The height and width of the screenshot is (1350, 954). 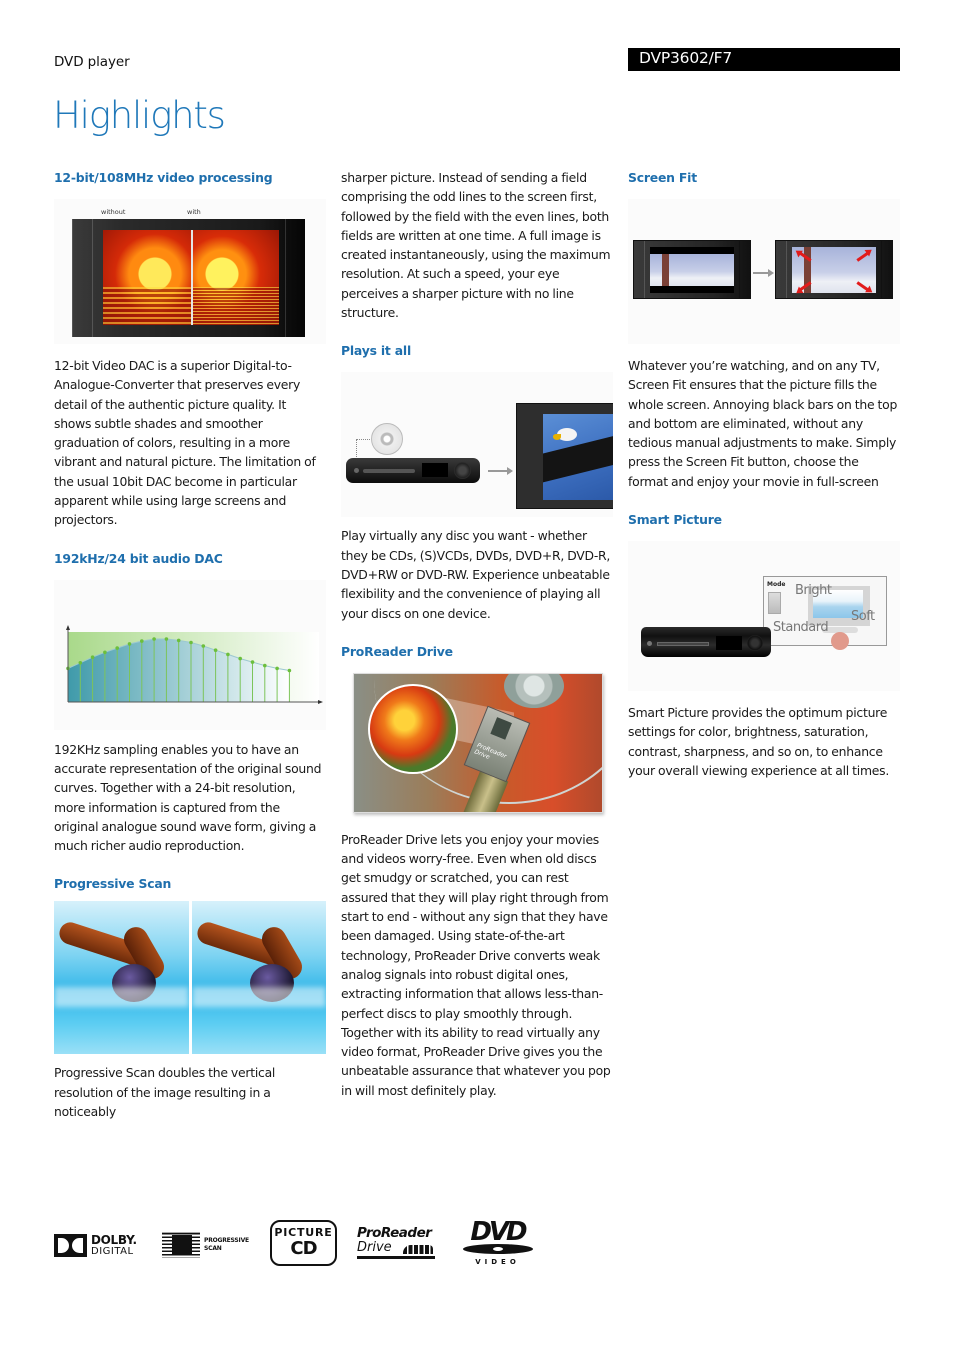 I want to click on plays-it-all-illustration, so click(x=477, y=445).